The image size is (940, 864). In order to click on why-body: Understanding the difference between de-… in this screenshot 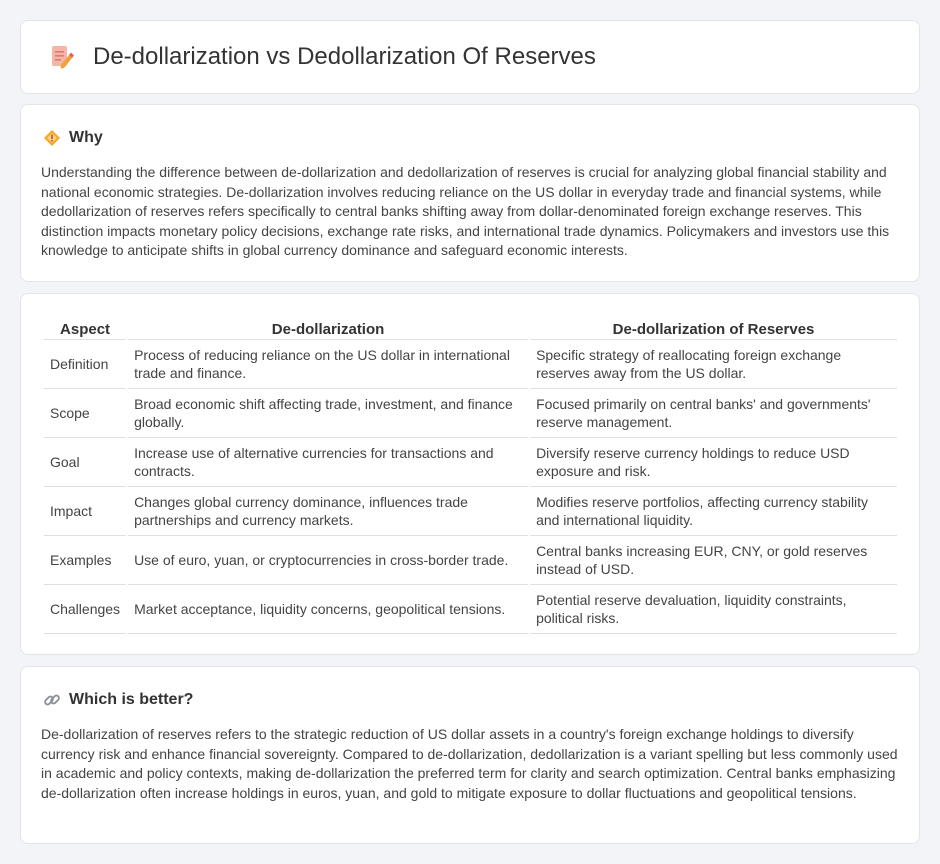, I will do `click(465, 211)`.